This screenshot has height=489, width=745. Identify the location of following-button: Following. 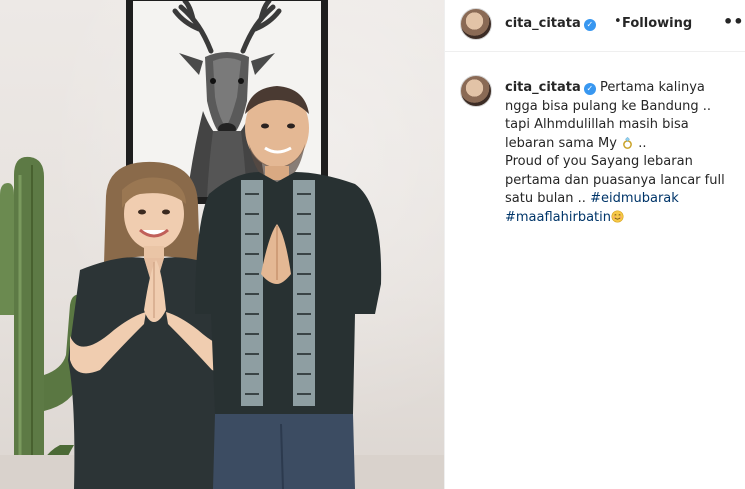
(657, 23).